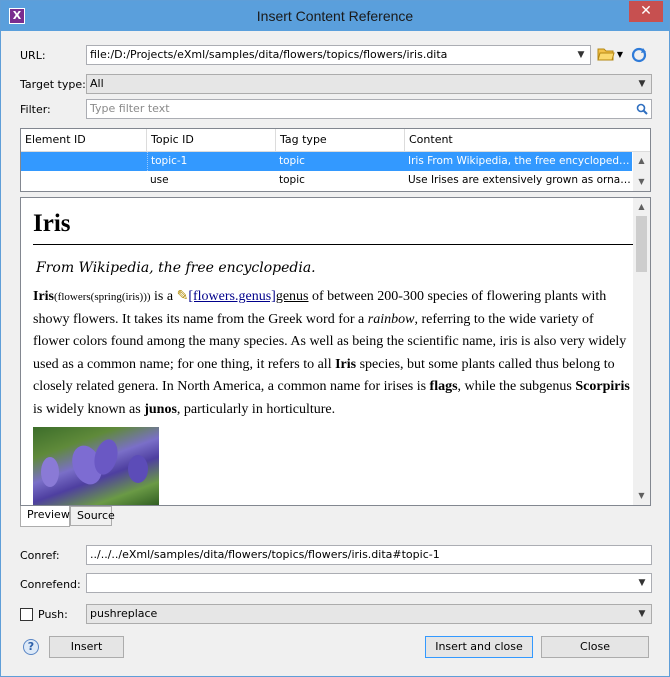 This screenshot has width=670, height=677. I want to click on column-header-topic-id: Topic ID, so click(211, 140).